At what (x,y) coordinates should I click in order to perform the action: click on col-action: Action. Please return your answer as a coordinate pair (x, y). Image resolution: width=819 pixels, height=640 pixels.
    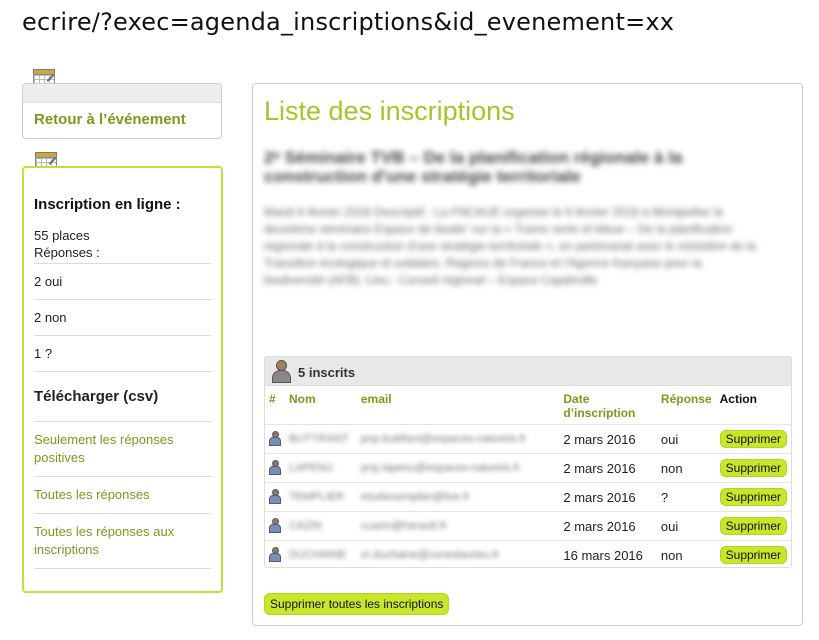
    Looking at the image, I should click on (738, 399).